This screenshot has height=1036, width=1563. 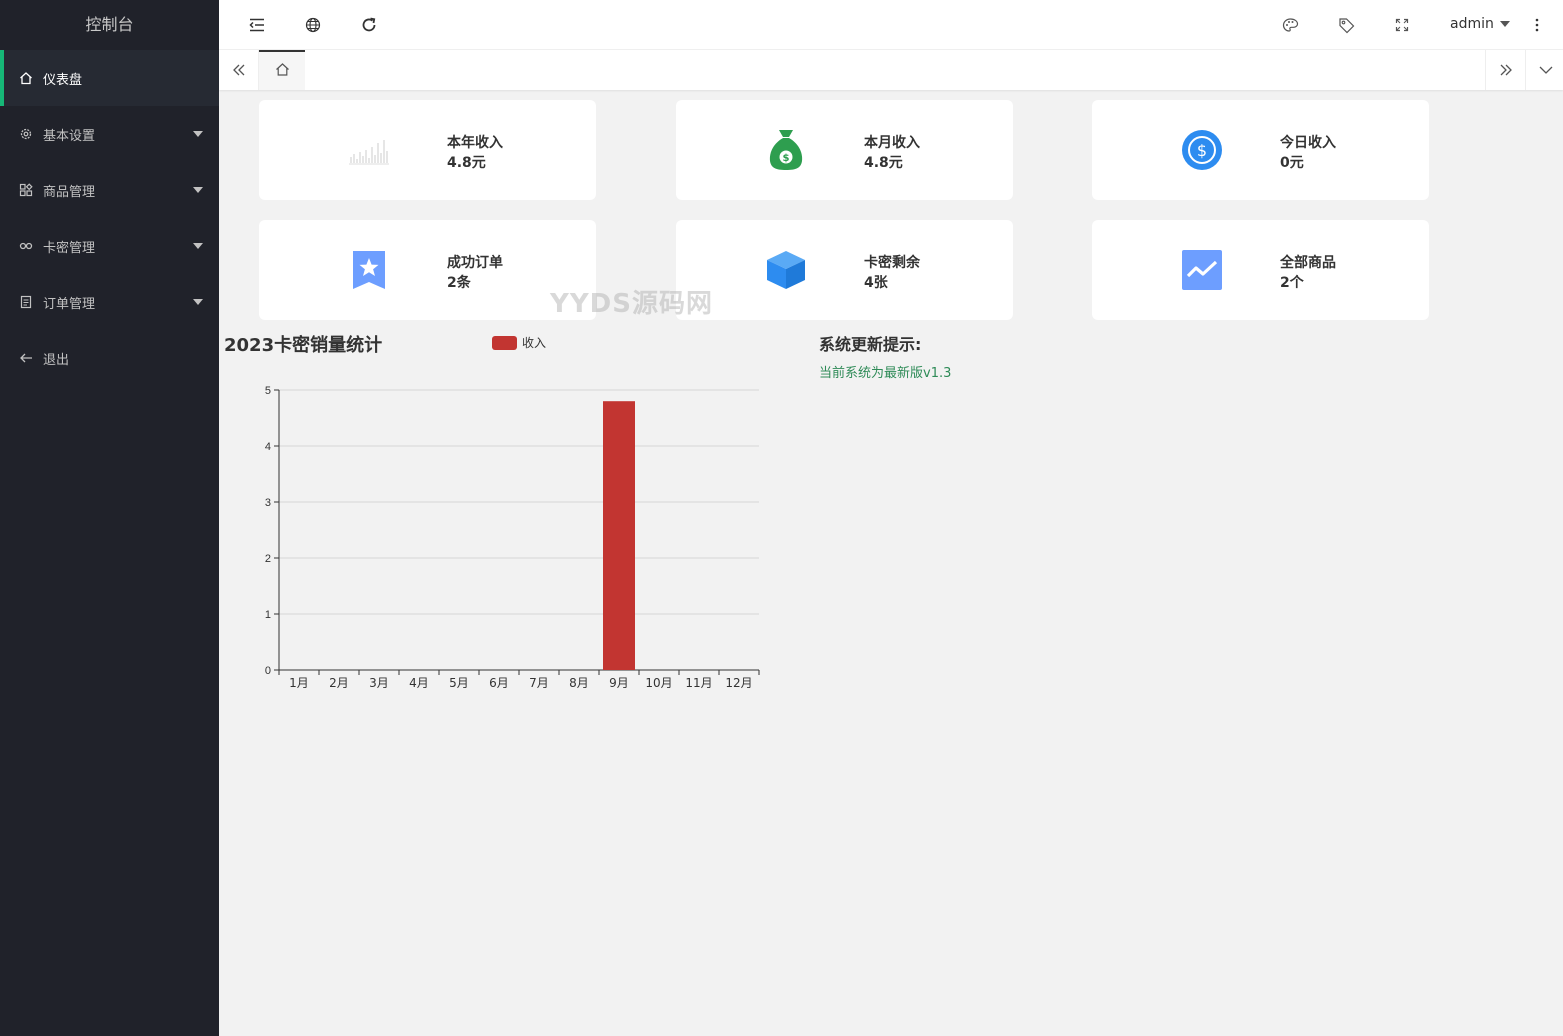 I want to click on card-title: 成功订单, so click(x=475, y=263).